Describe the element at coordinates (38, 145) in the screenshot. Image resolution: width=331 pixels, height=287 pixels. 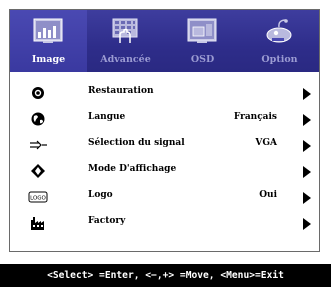
I see `input-signal-icon` at that location.